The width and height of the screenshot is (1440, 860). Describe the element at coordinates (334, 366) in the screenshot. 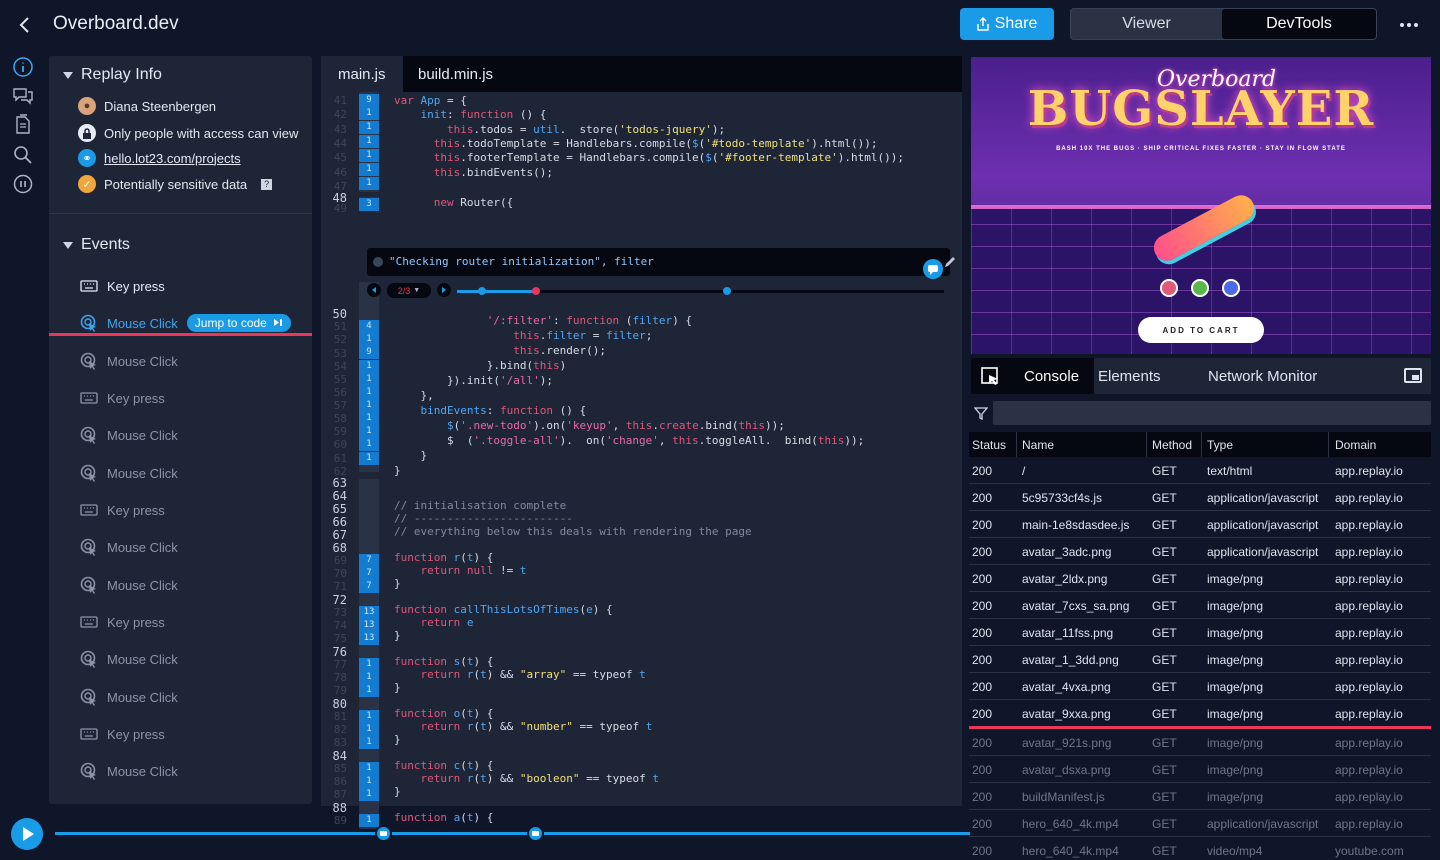

I see `line-number: 54` at that location.